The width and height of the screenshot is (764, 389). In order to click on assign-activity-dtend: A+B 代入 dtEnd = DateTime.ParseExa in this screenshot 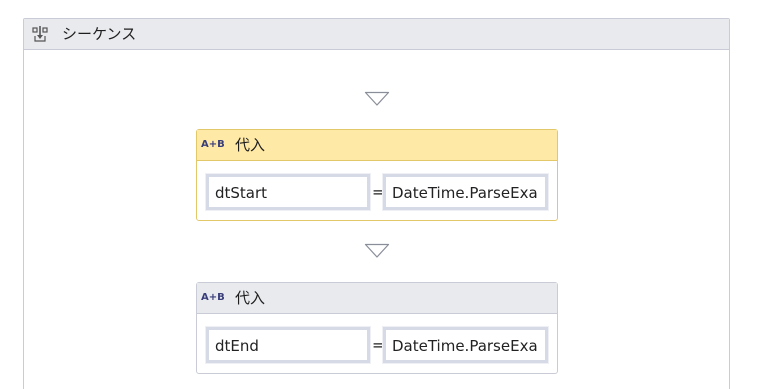, I will do `click(377, 328)`.